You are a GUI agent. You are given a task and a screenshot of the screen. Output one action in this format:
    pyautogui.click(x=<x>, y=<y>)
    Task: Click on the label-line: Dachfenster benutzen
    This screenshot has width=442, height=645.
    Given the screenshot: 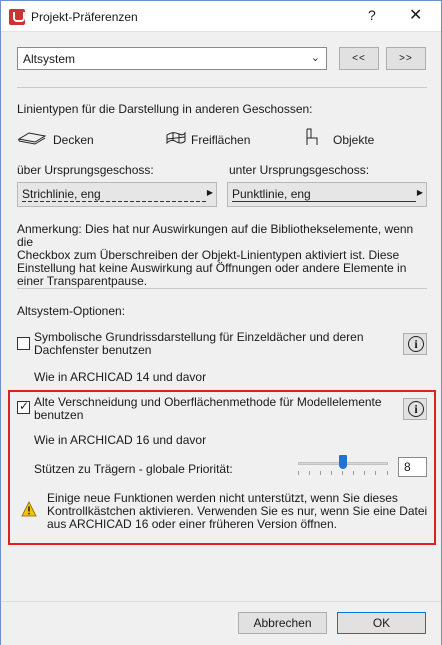 What is the action you would take?
    pyautogui.click(x=93, y=350)
    